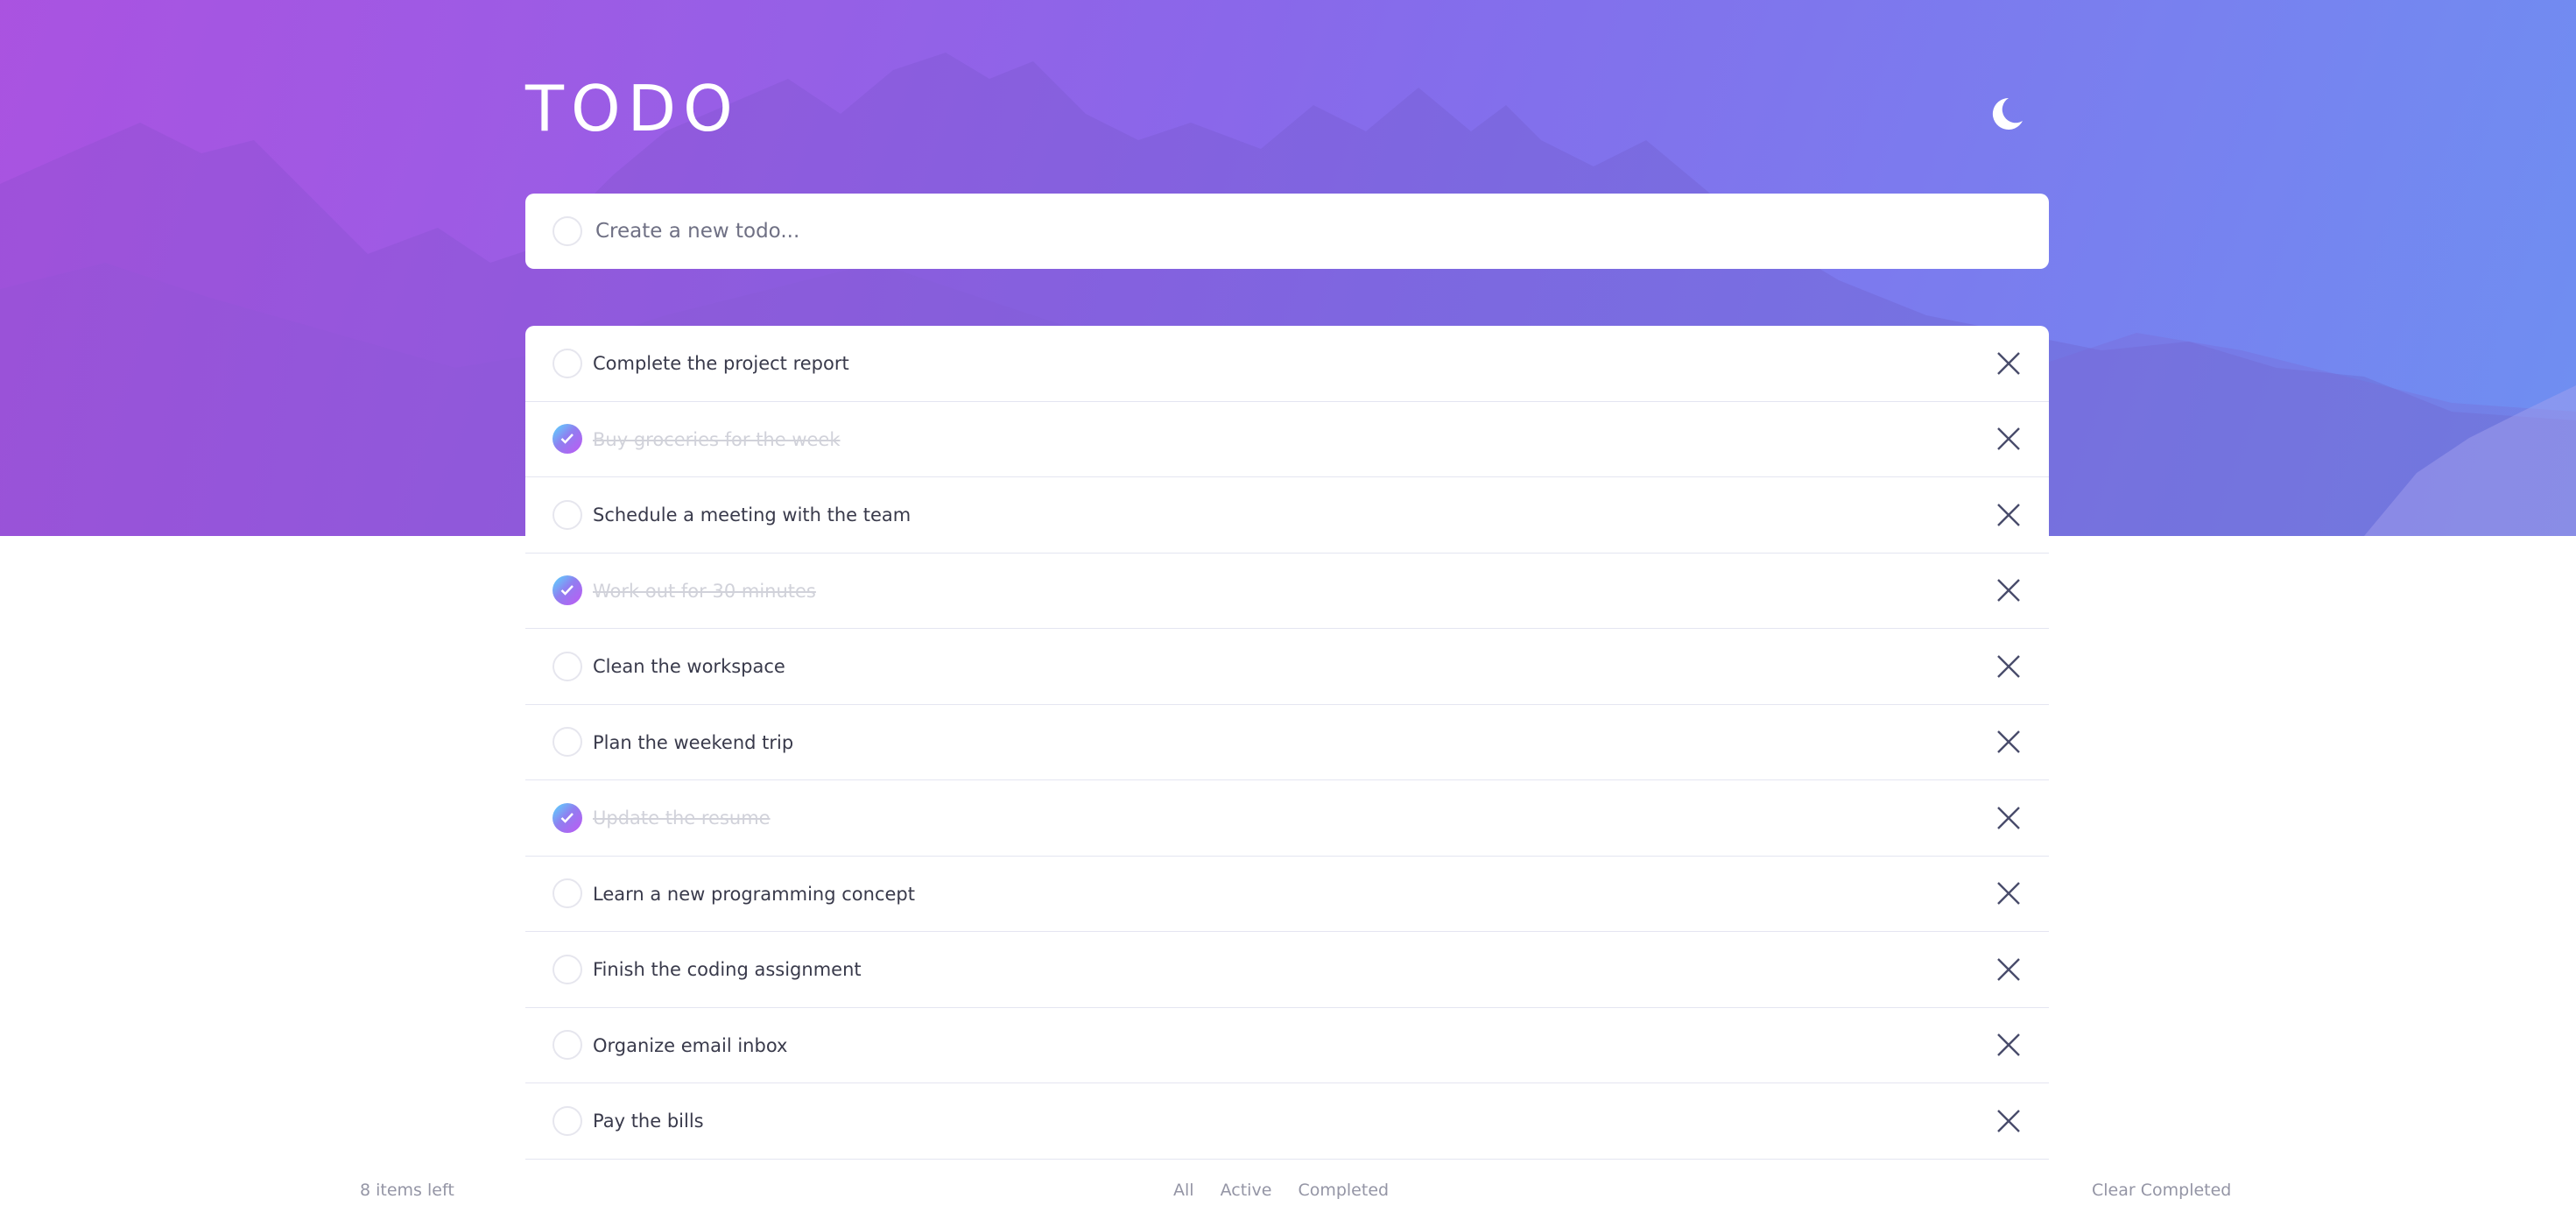  What do you see at coordinates (1343, 1190) in the screenshot?
I see `filter-completed: Completed` at bounding box center [1343, 1190].